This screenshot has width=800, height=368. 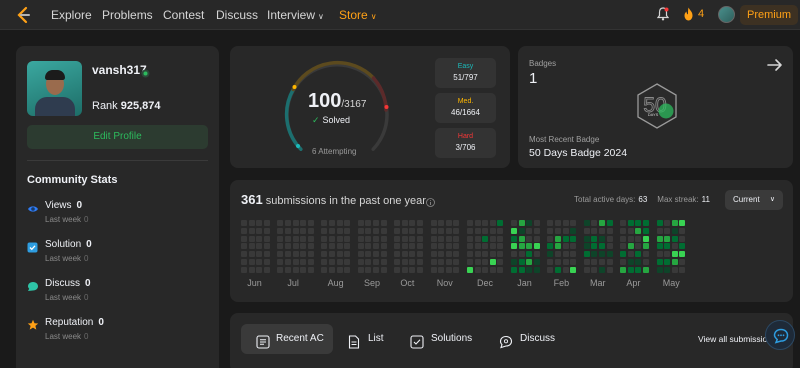 I want to click on nav-discuss: Discuss, so click(x=237, y=15).